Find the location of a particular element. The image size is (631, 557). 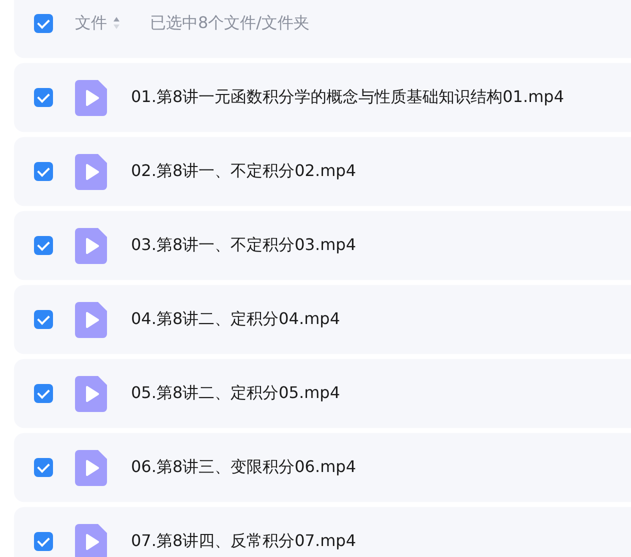

file-row: 07.第8讲四、反常积分07.mp4 is located at coordinates (322, 532).